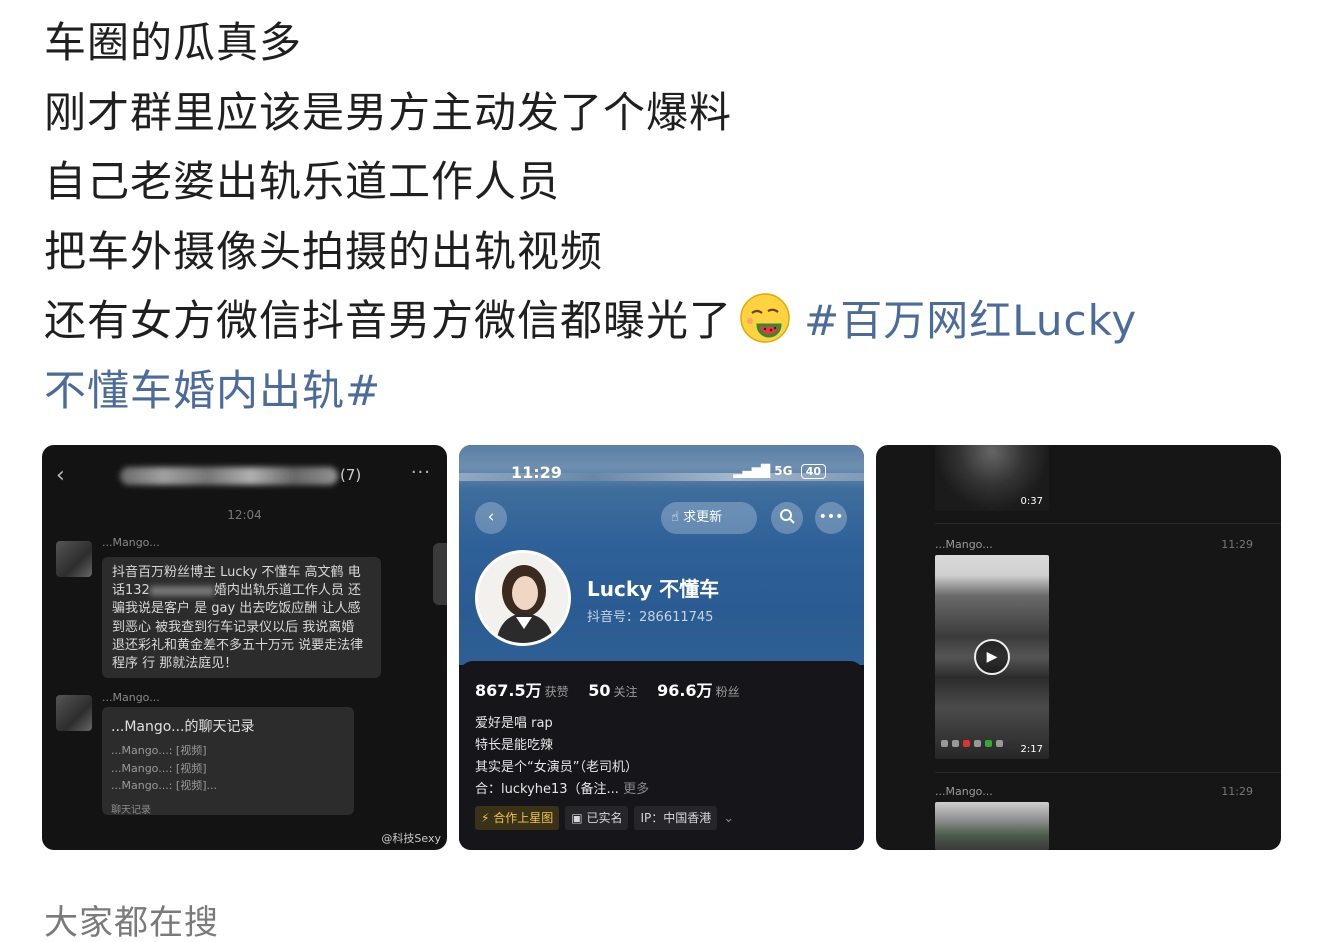  I want to click on video-duration: 2:17, so click(1031, 749).